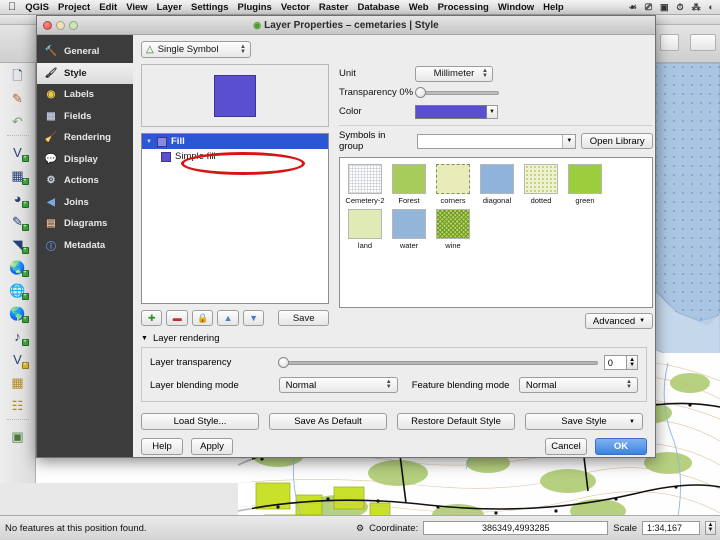 This screenshot has height=540, width=720. I want to click on new-annotation-icon, so click(669, 42).